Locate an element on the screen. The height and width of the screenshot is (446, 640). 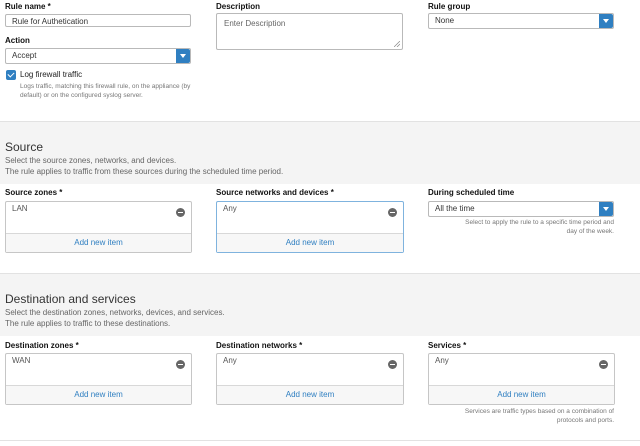
source-networks-label: Source networks and devices * is located at coordinates (275, 192).